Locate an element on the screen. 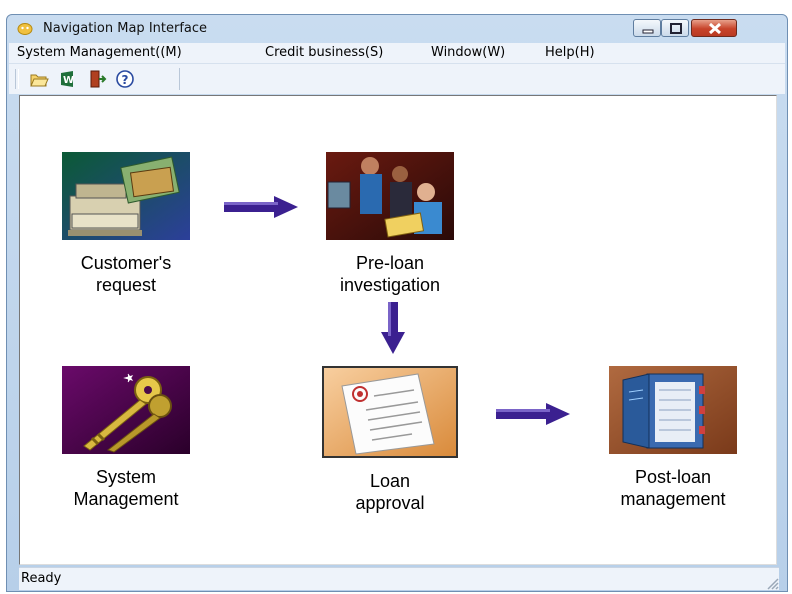 Image resolution: width=792 pixels, height=594 pixels. title-bar: Navigation Map Interface is located at coordinates (397, 29).